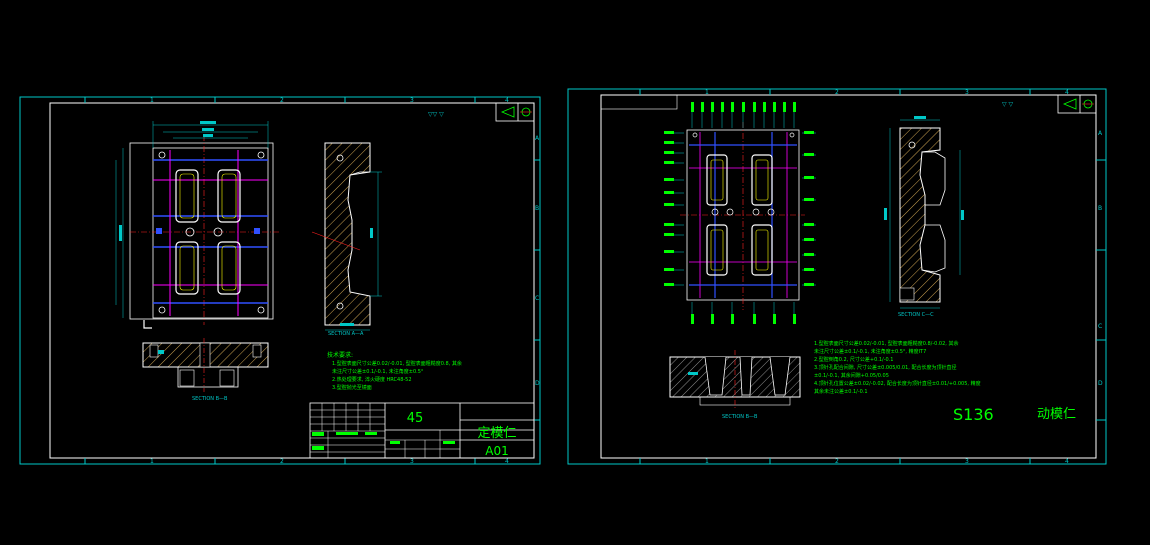 The width and height of the screenshot is (1150, 545). What do you see at coordinates (352, 387) in the screenshot?
I see `note-line: 3.型腔抛光至镜面` at bounding box center [352, 387].